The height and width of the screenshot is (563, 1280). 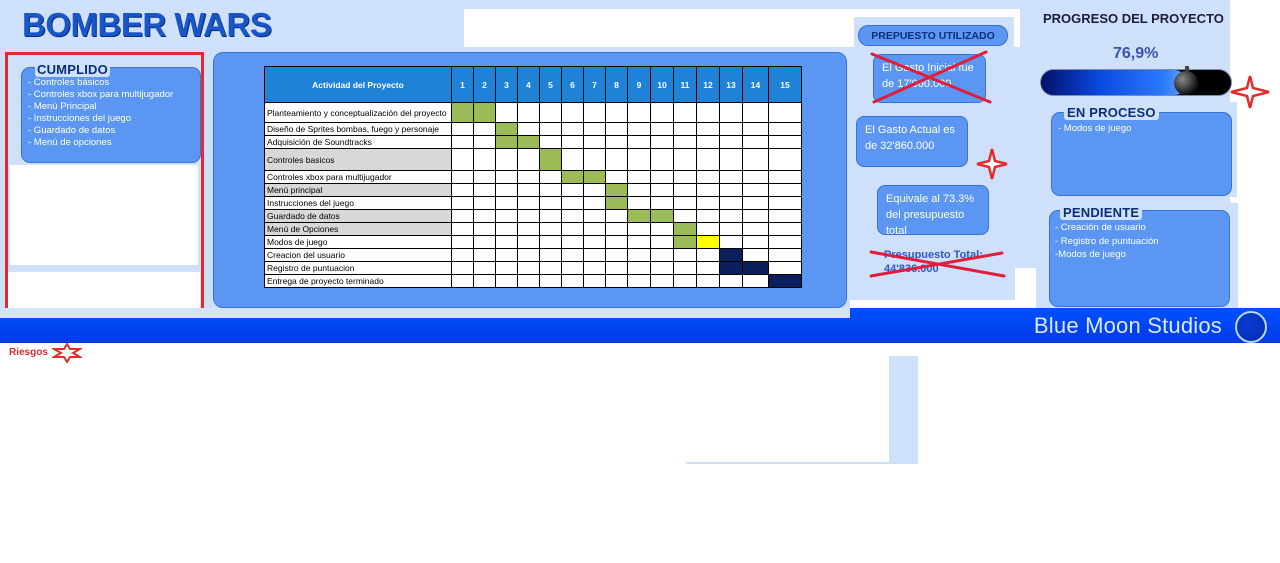 What do you see at coordinates (1094, 129) in the screenshot?
I see `en-proceso-list: - Modos de juego` at bounding box center [1094, 129].